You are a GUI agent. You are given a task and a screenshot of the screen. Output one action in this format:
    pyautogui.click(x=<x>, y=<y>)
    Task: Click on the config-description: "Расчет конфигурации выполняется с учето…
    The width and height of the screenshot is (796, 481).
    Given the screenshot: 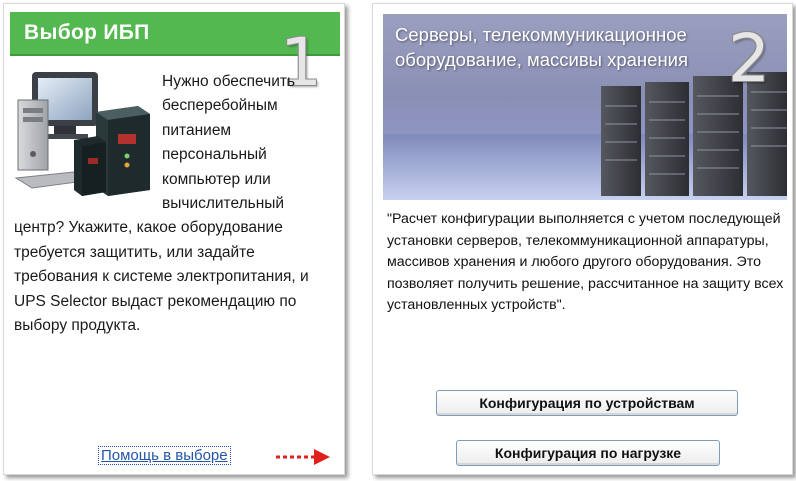 What is the action you would take?
    pyautogui.click(x=585, y=262)
    